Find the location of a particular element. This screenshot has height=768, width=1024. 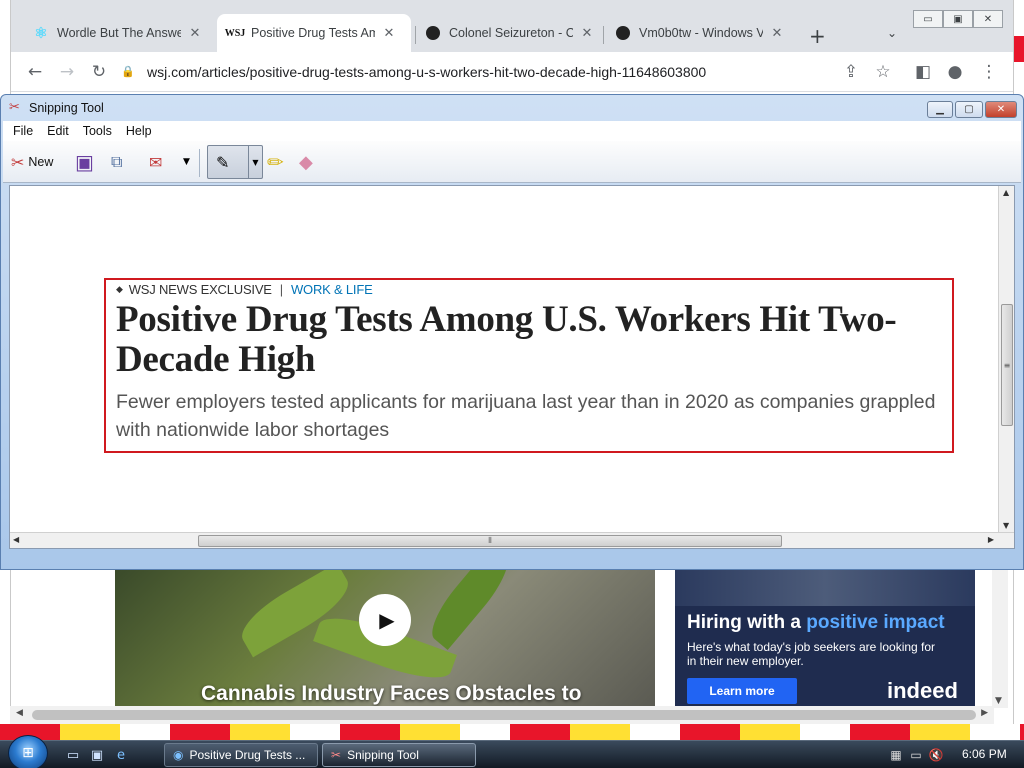

learn-more-button: Learn more is located at coordinates (742, 691).